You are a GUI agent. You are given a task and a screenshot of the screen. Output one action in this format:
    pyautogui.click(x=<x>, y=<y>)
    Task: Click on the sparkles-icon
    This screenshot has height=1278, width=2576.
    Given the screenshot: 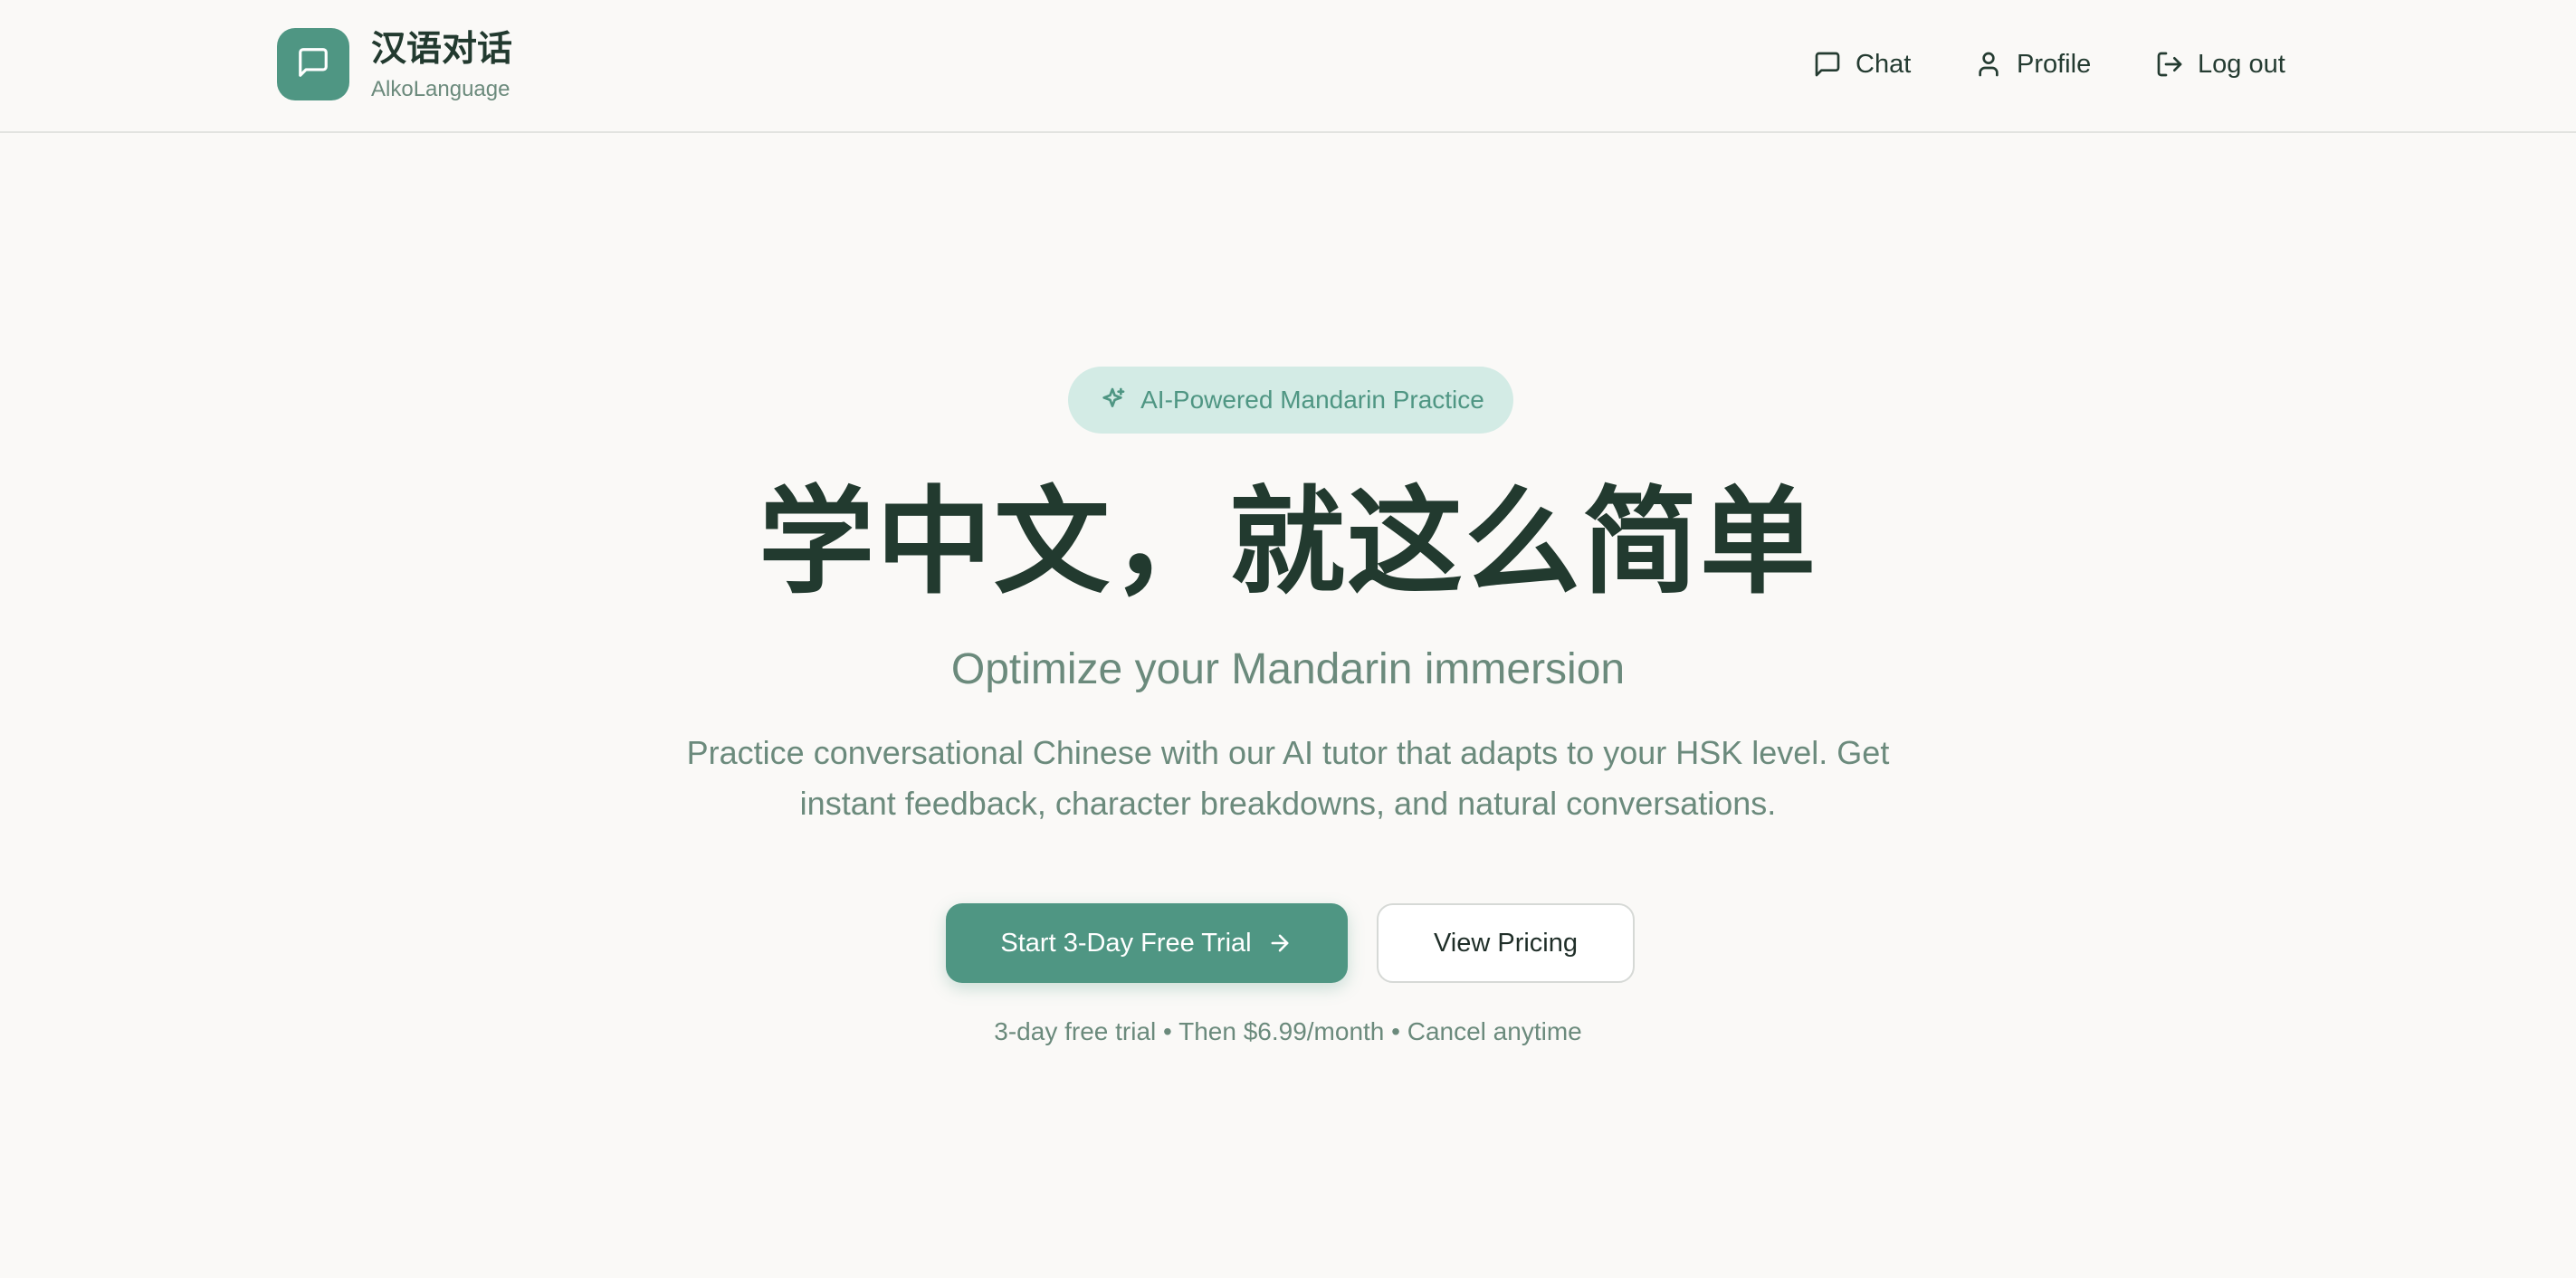 What is the action you would take?
    pyautogui.click(x=1112, y=400)
    